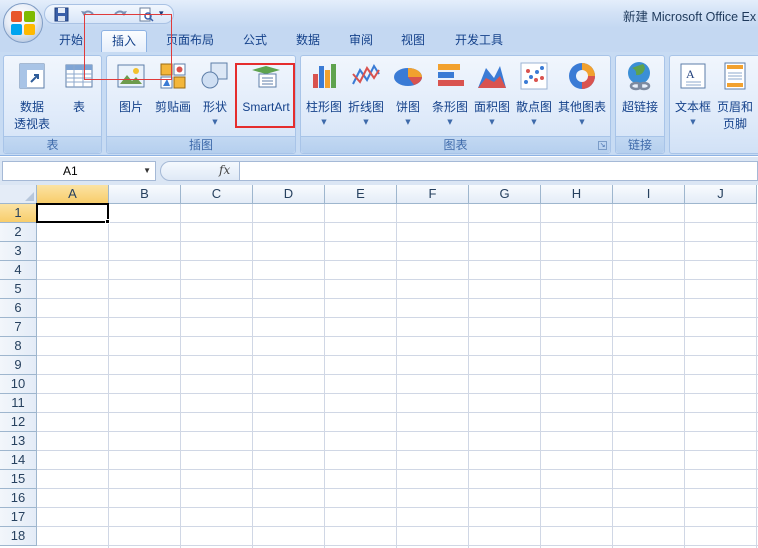 This screenshot has height=548, width=758. What do you see at coordinates (18, 327) in the screenshot?
I see `row-header-7: 7` at bounding box center [18, 327].